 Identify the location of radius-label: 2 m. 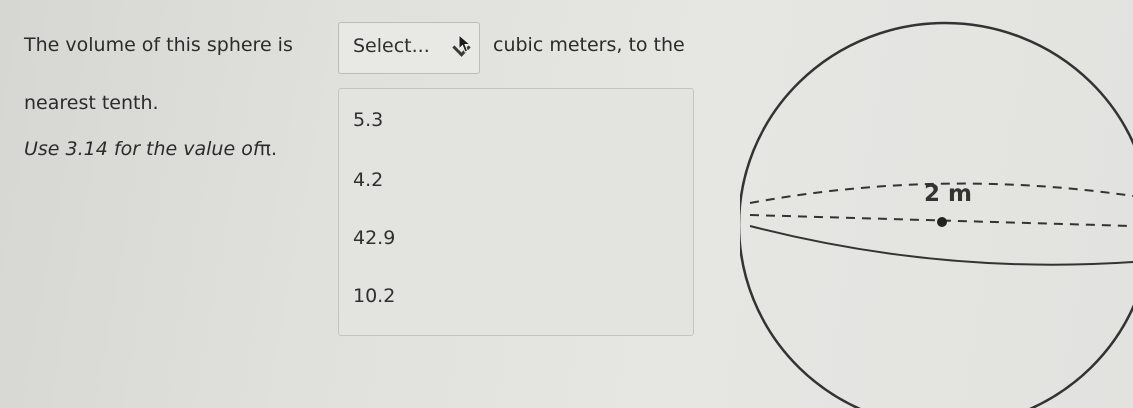
(948, 194).